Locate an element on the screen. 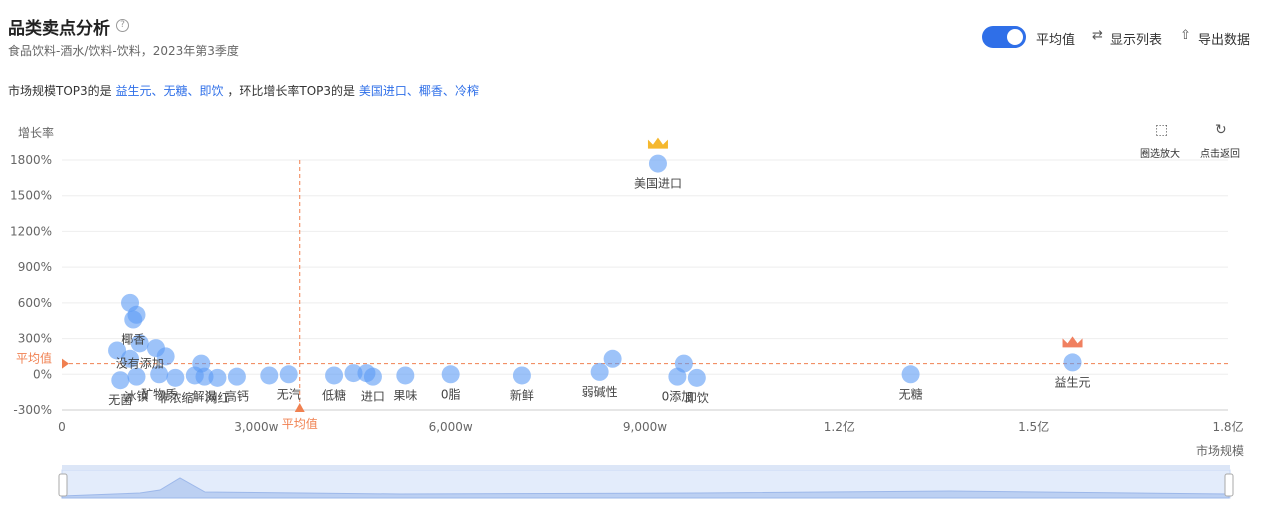  y-tick-label: 600% is located at coordinates (35, 303).